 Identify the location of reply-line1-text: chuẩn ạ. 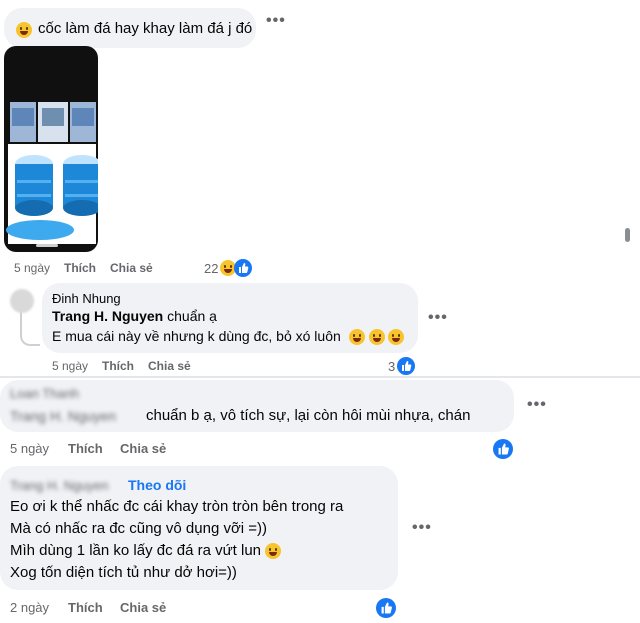
(190, 316).